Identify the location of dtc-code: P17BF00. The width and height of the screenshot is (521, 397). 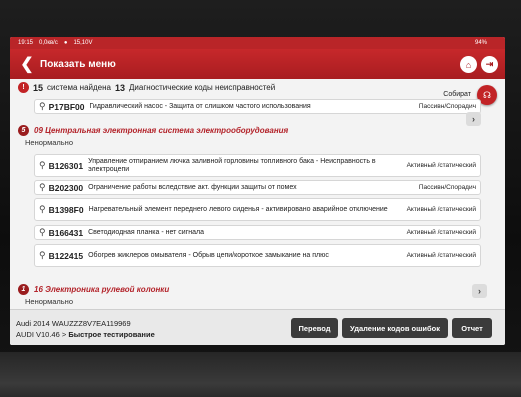
(66, 106).